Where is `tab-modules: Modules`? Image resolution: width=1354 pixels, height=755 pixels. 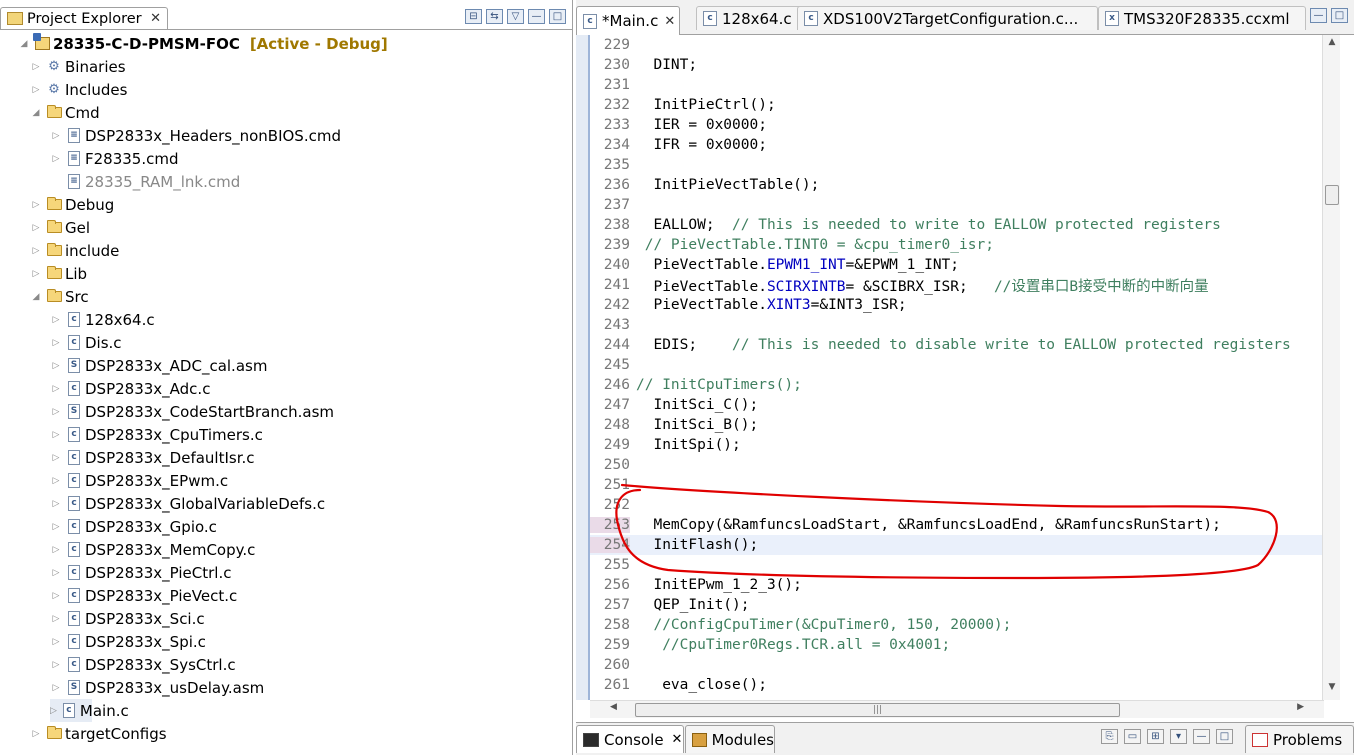
tab-modules: Modules is located at coordinates (730, 739).